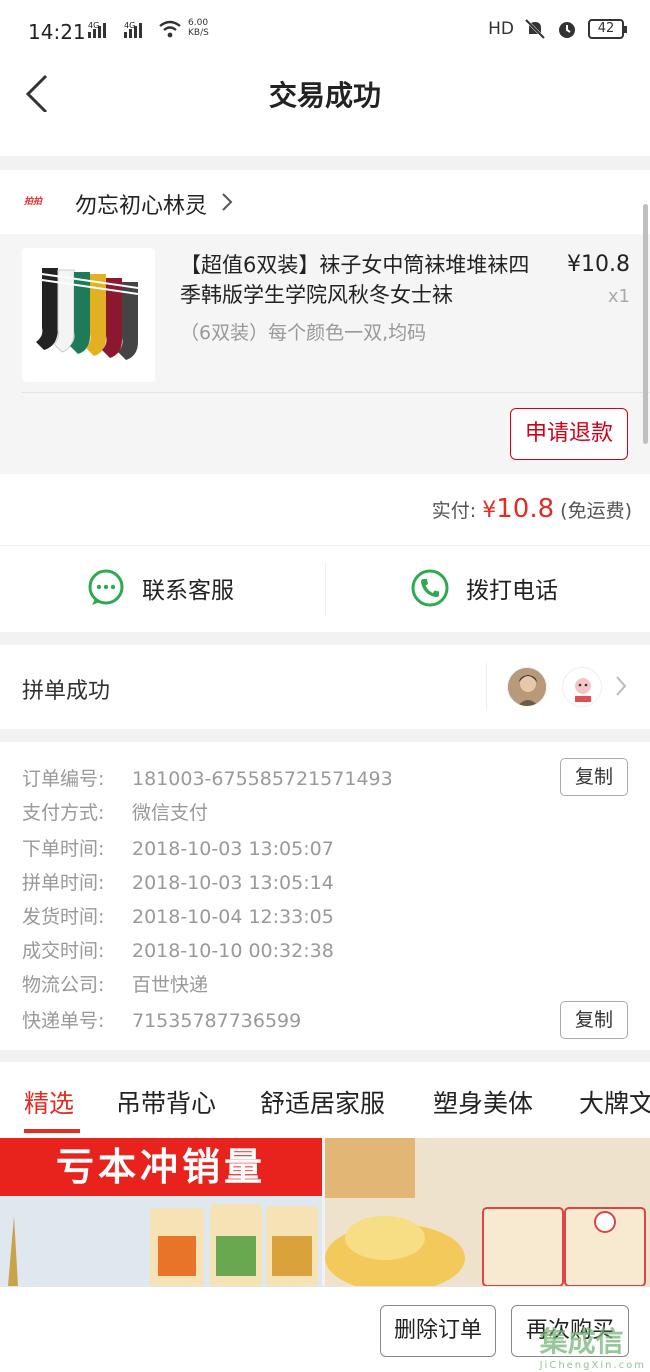 This screenshot has height=1372, width=650. What do you see at coordinates (454, 511) in the screenshot?
I see `paid-label: 实付:` at bounding box center [454, 511].